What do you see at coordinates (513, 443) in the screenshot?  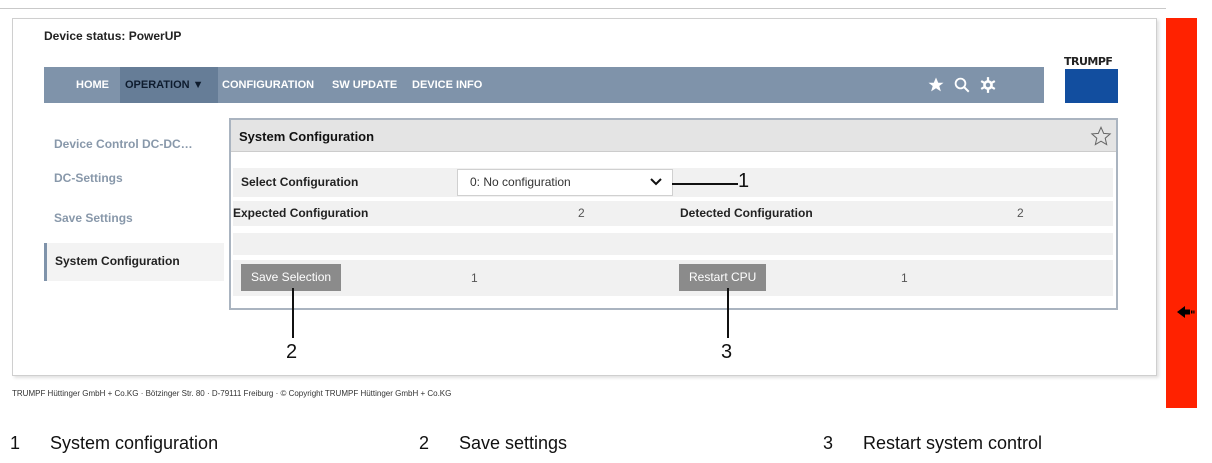 I see `legend-text: Save settings` at bounding box center [513, 443].